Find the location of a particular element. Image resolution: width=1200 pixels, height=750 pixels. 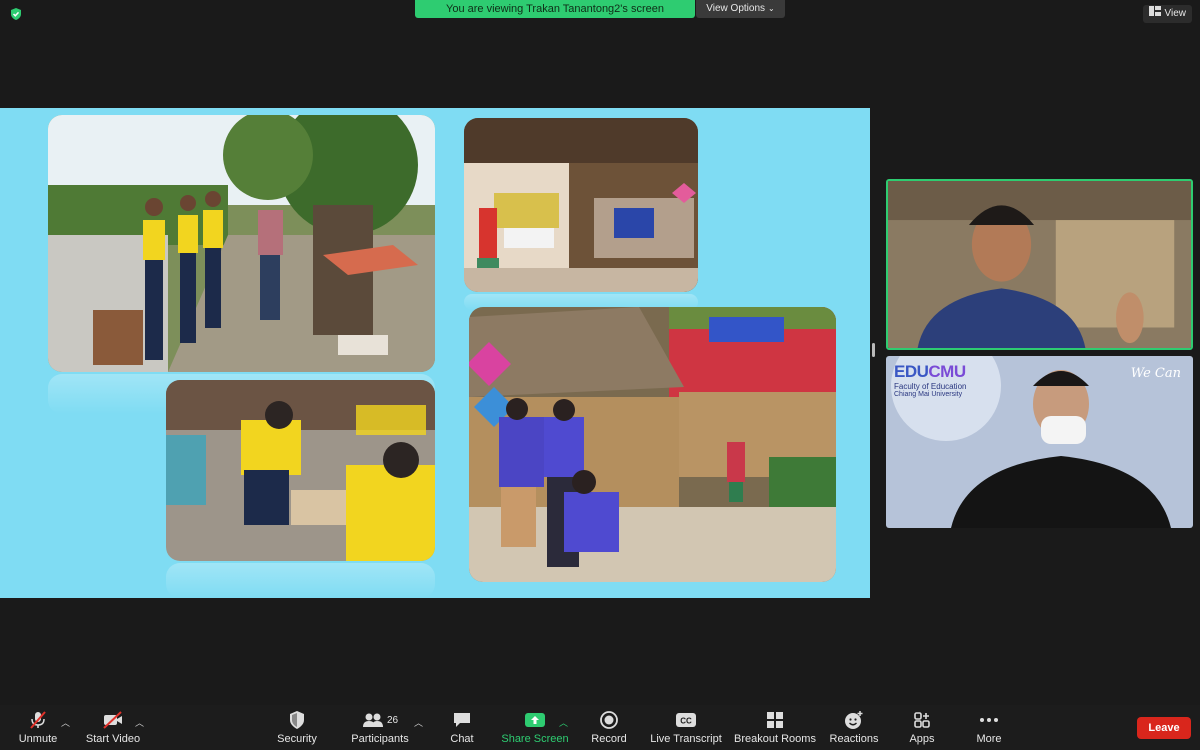

record-button: Record is located at coordinates (609, 727).